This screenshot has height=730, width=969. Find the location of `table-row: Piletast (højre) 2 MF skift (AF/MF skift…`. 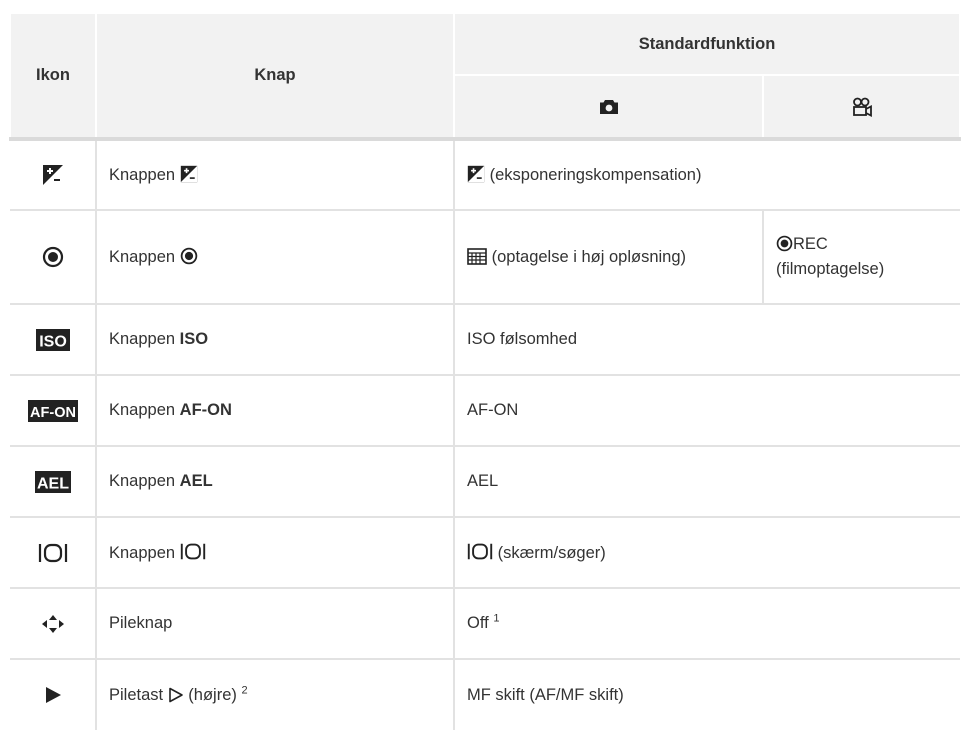

table-row: Piletast (højre) 2 MF skift (AF/MF skift… is located at coordinates (485, 694).